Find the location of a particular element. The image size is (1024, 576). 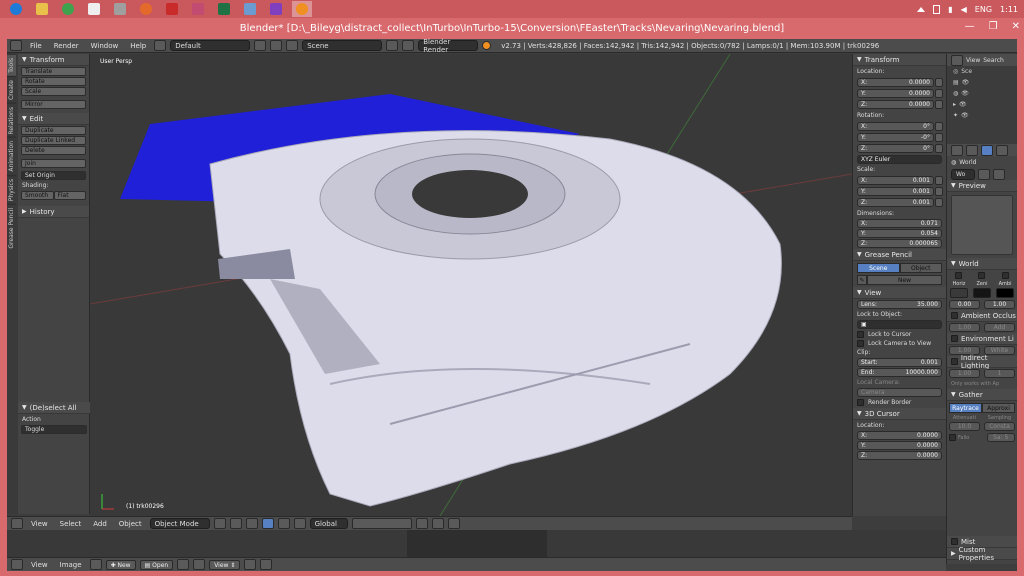

excel-icon is located at coordinates (224, 9).